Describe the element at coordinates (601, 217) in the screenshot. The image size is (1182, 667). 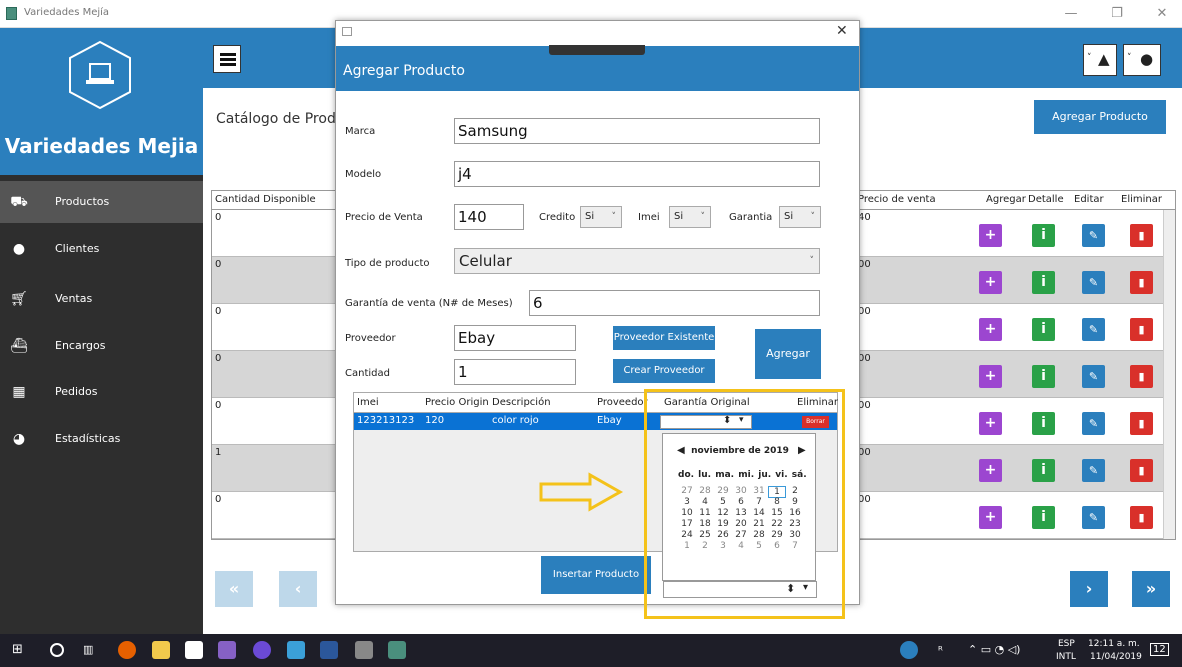
I see `credito-select: Si` at that location.